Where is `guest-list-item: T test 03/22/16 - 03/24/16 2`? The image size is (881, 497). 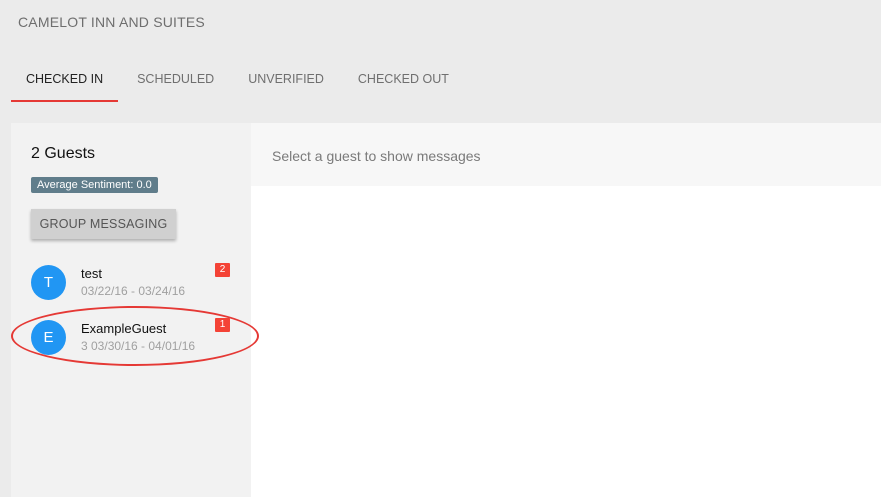 guest-list-item: T test 03/22/16 - 03/24/16 2 is located at coordinates (131, 282).